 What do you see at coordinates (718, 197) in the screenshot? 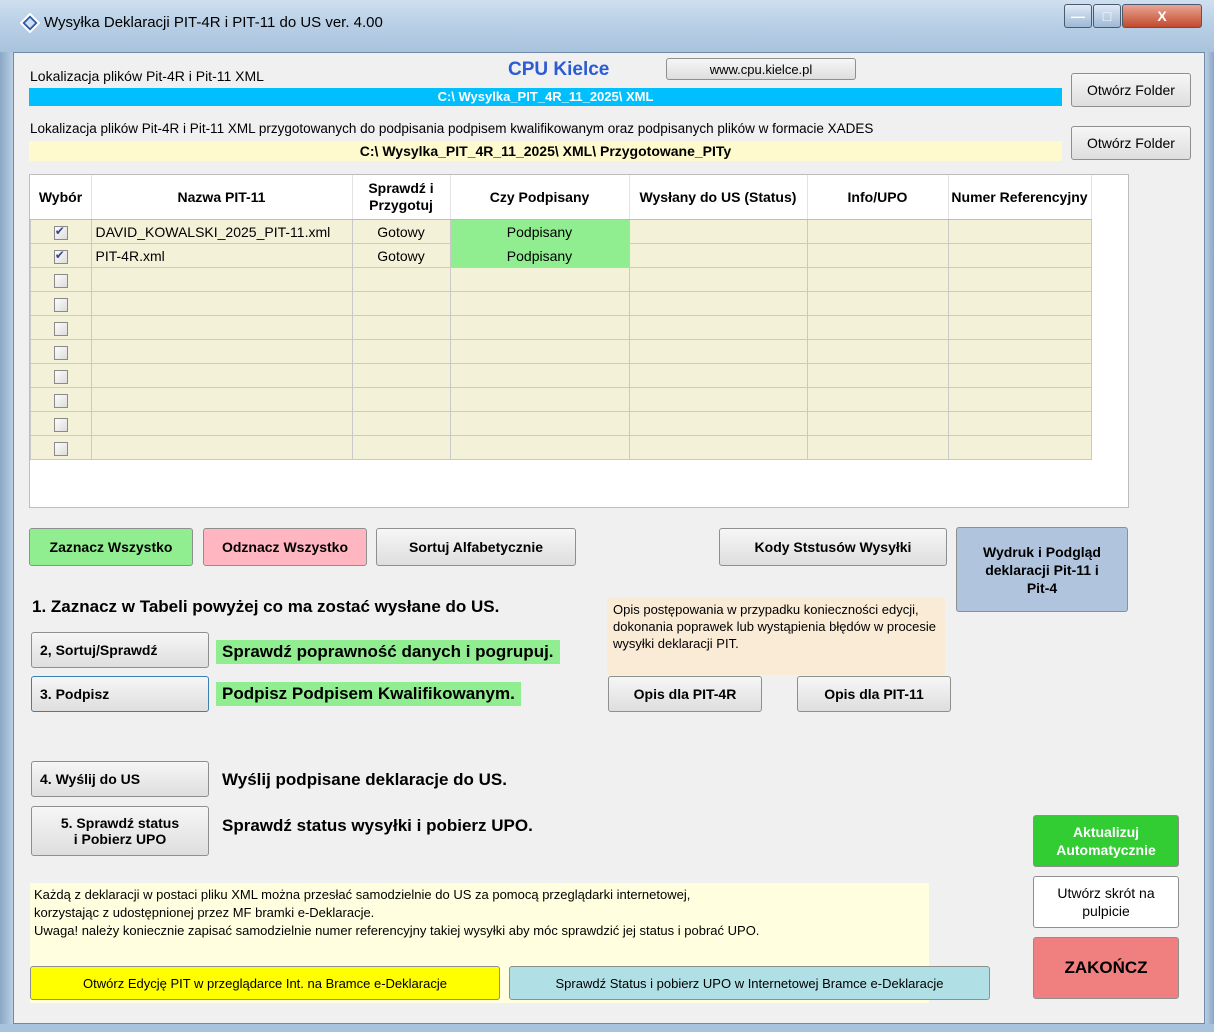
I see `col-header-wyslany: Wysłany do US (Status)` at bounding box center [718, 197].